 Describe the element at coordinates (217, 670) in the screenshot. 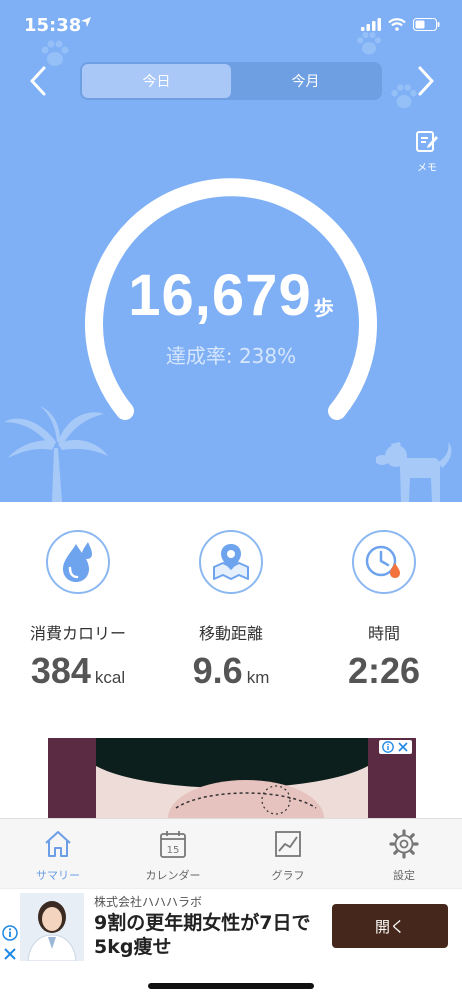

I see `stat-distance-value: 9.6` at that location.